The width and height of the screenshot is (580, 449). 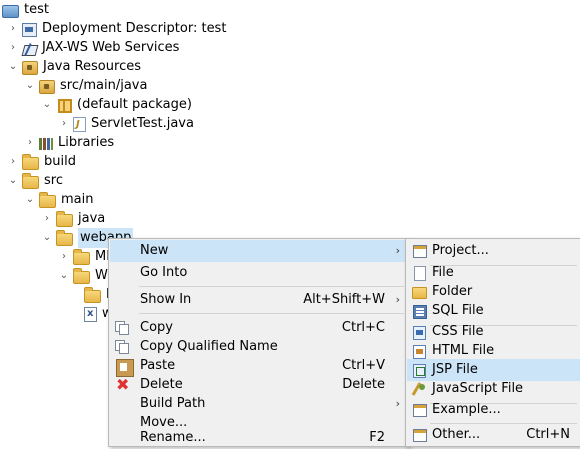 I want to click on tree-item-label: java, so click(x=92, y=218).